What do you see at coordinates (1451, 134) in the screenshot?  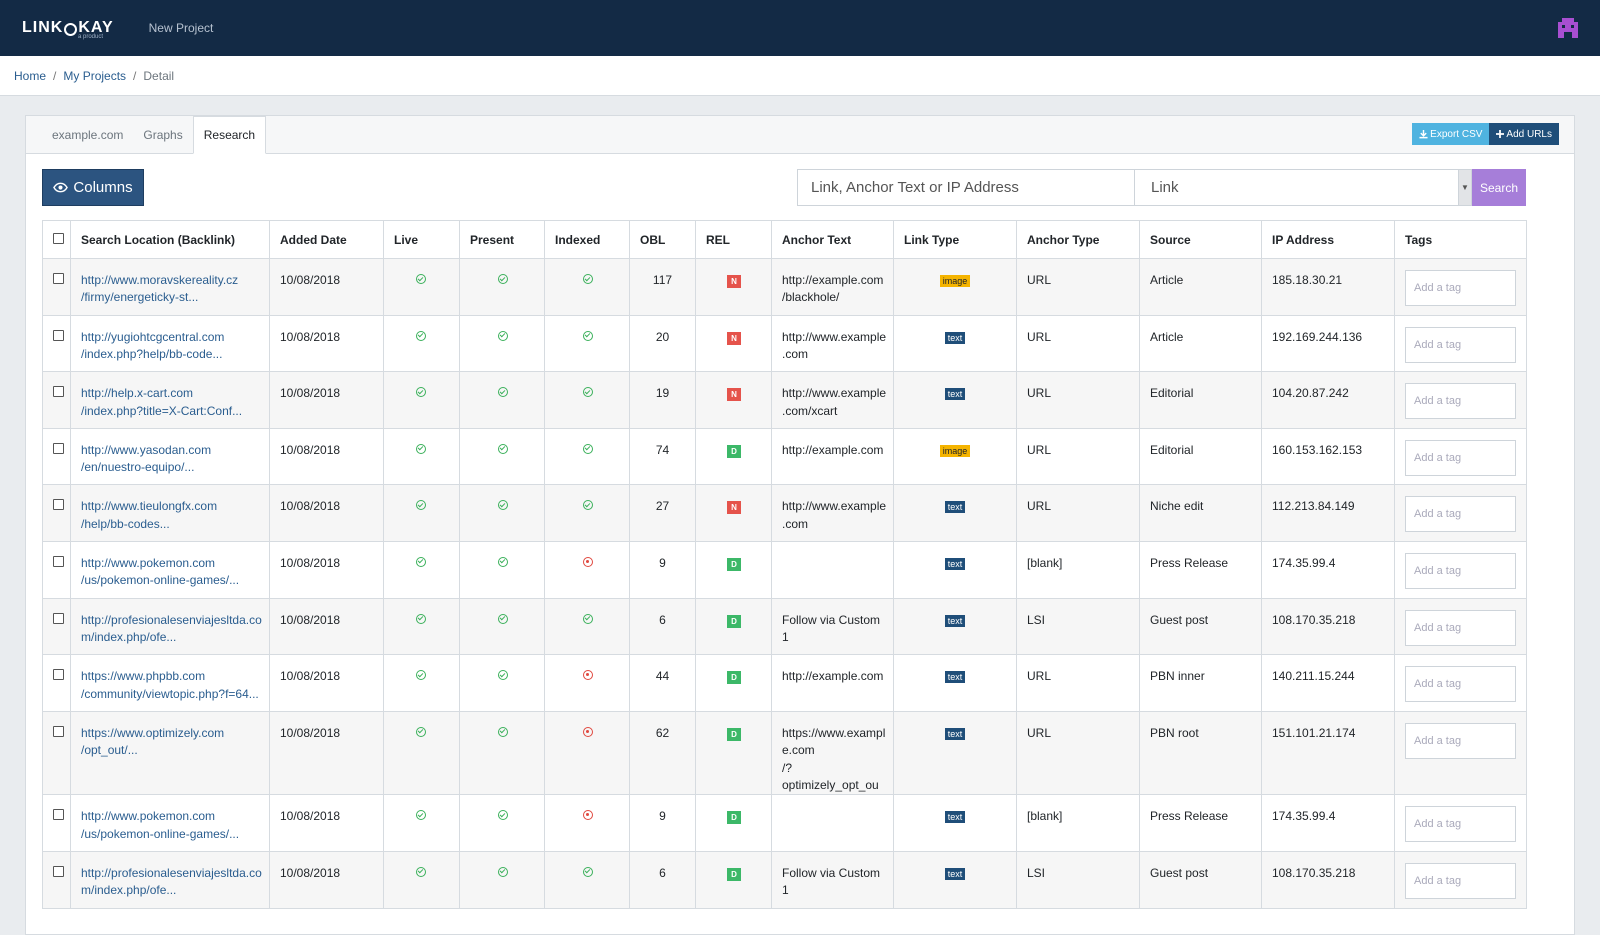 I see `export-csv-button: Export CSV` at bounding box center [1451, 134].